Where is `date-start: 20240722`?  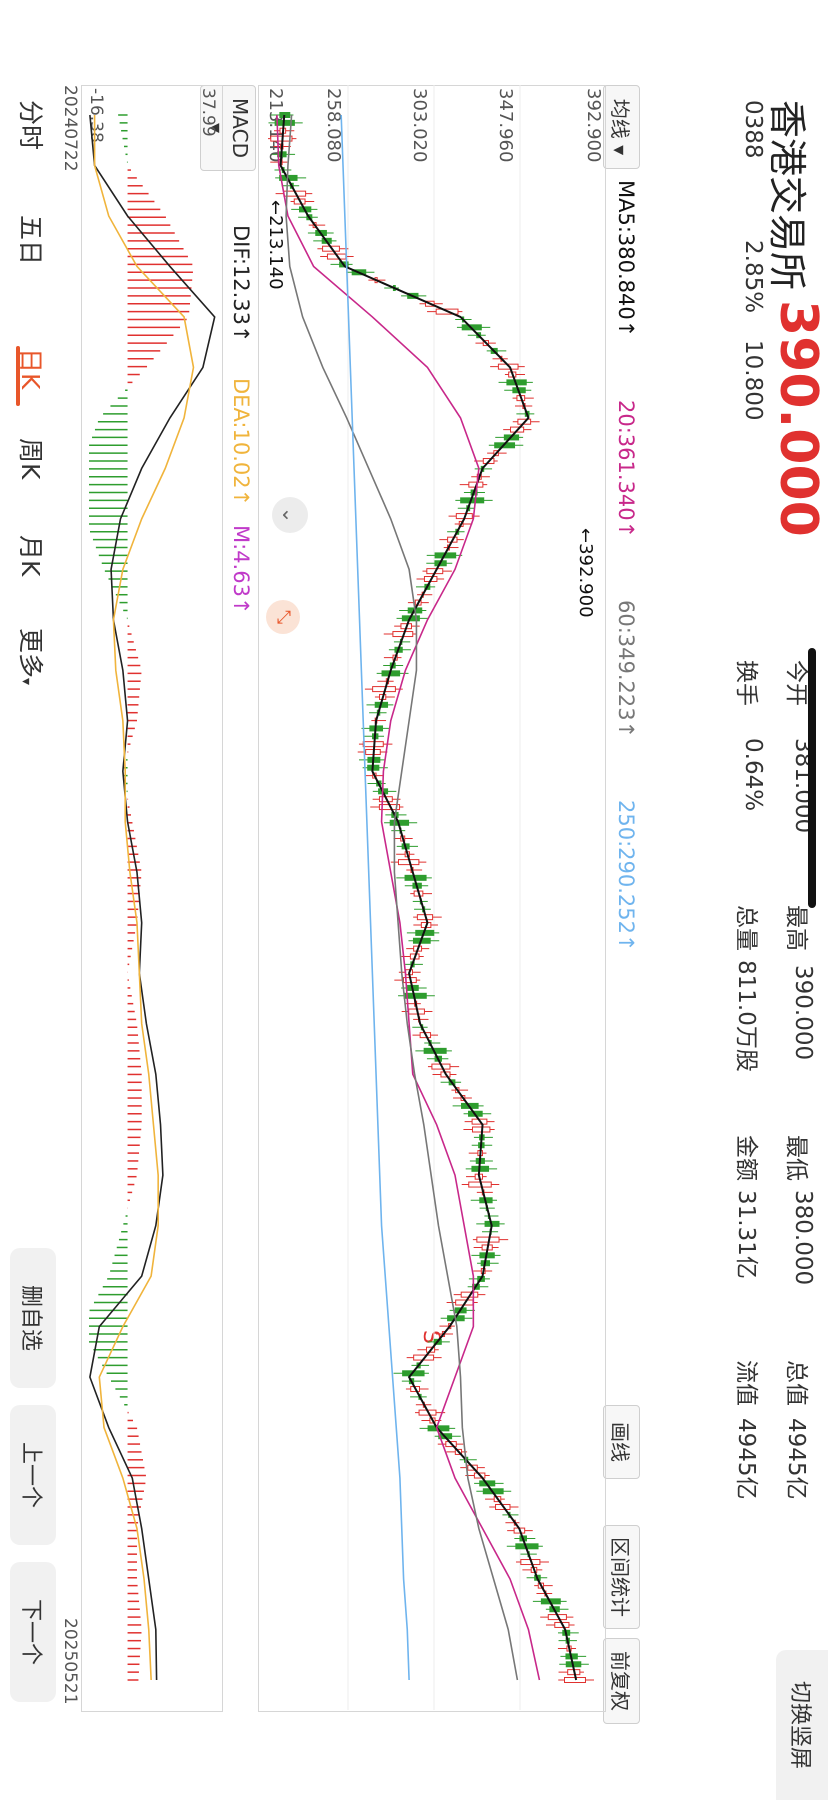 date-start: 20240722 is located at coordinates (70, 128).